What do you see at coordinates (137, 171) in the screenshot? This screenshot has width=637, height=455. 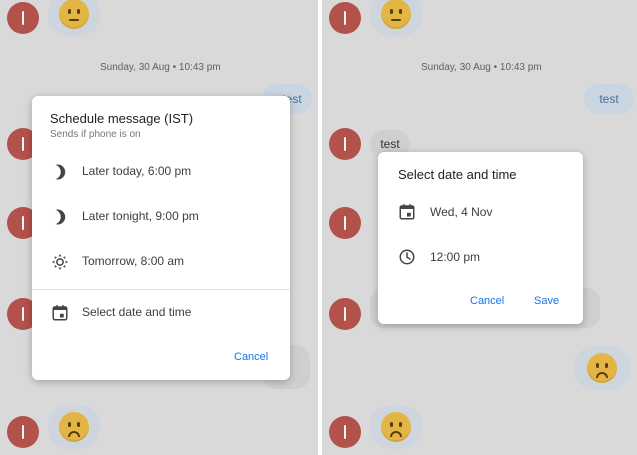 I see `option-label: Later today, 6:00 pm` at bounding box center [137, 171].